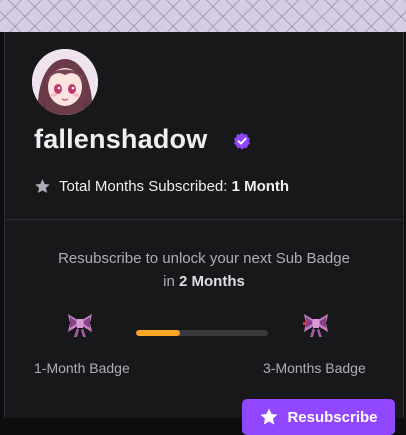 This screenshot has height=435, width=406. Describe the element at coordinates (143, 186) in the screenshot. I see `total-months-label: Total Months Subscribed:` at that location.